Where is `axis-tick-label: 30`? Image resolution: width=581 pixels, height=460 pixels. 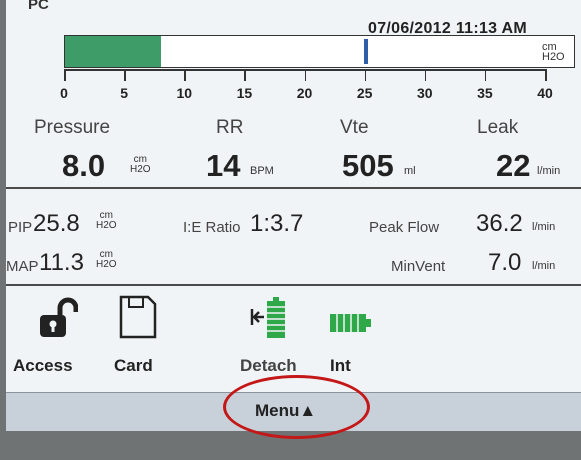
axis-tick-label: 30 is located at coordinates (424, 93).